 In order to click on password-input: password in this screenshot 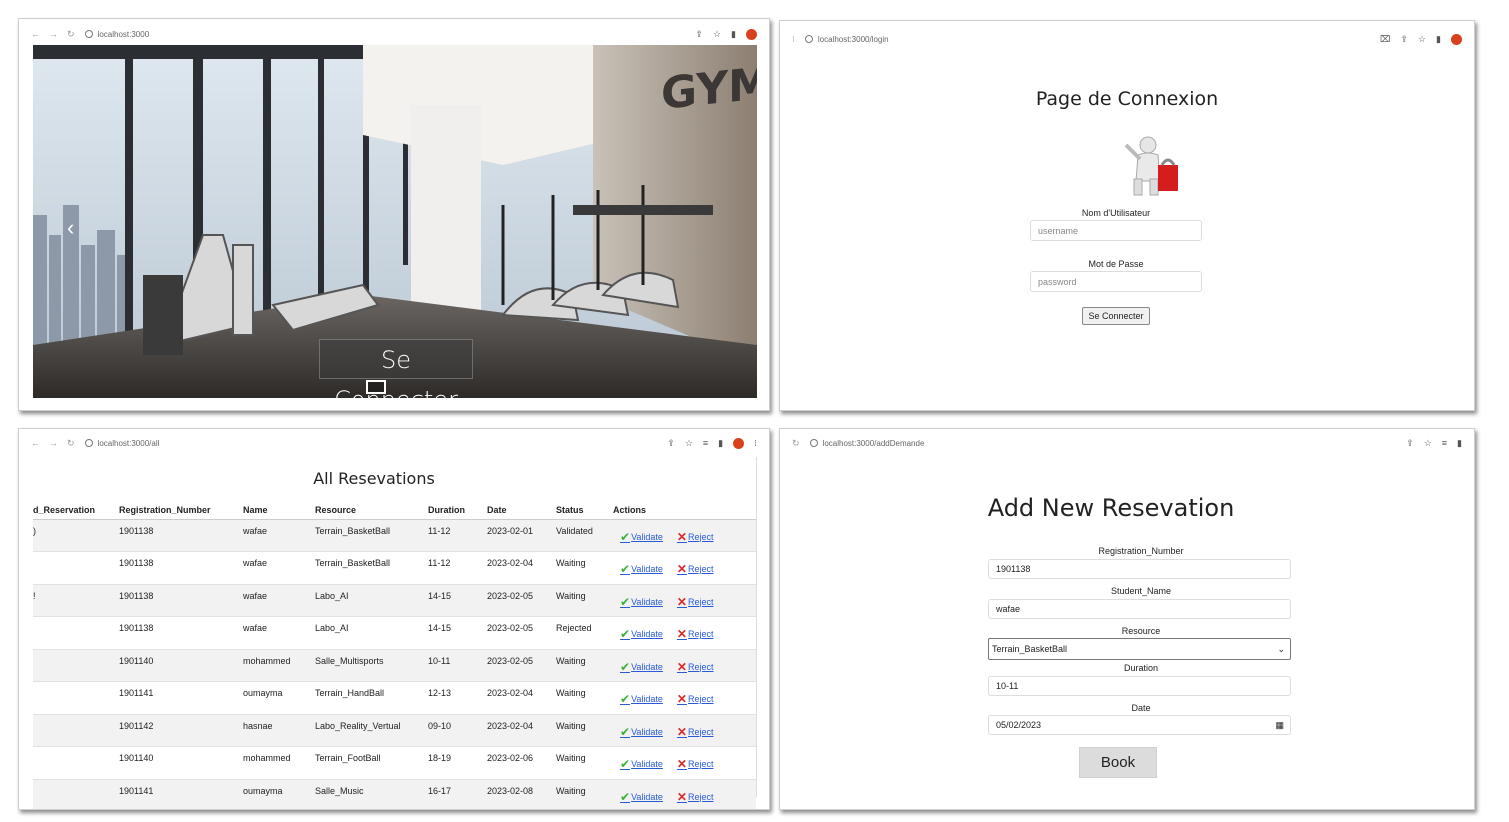, I will do `click(1116, 281)`.